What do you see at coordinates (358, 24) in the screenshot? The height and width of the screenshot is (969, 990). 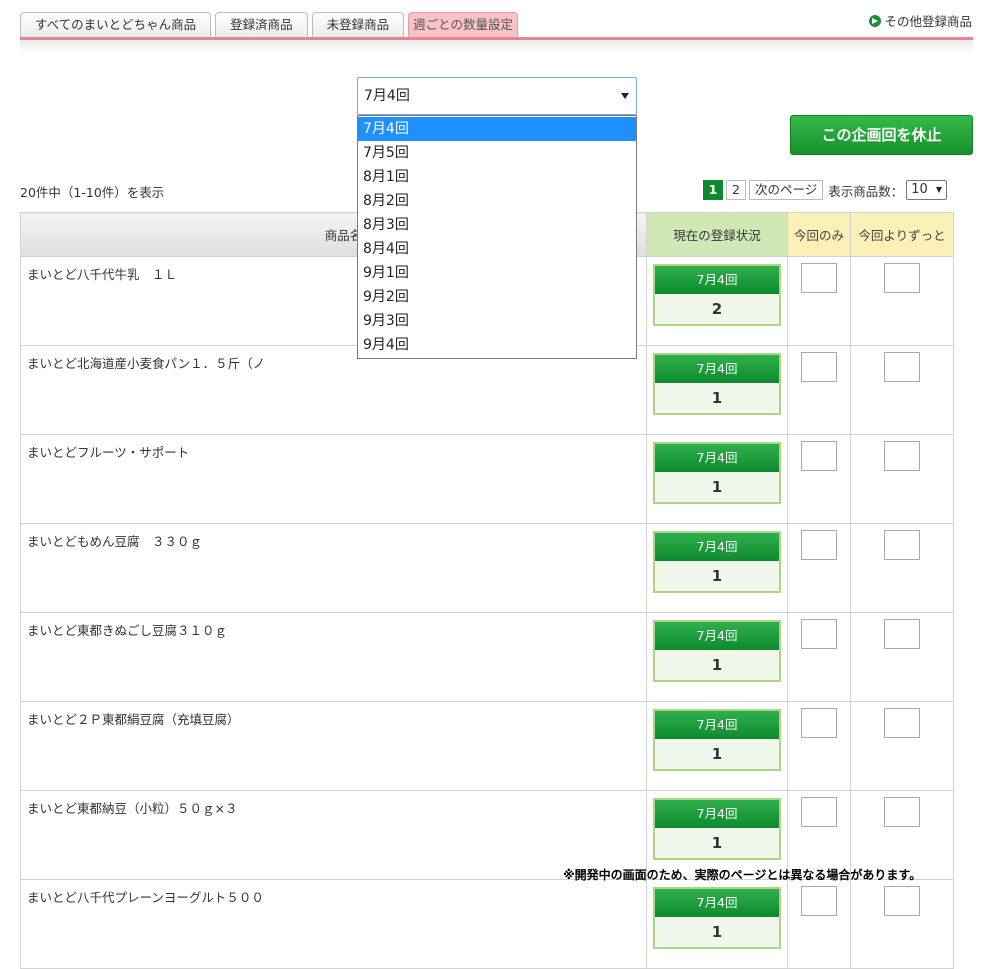 I see `tab-unregistered: 未登録商品` at bounding box center [358, 24].